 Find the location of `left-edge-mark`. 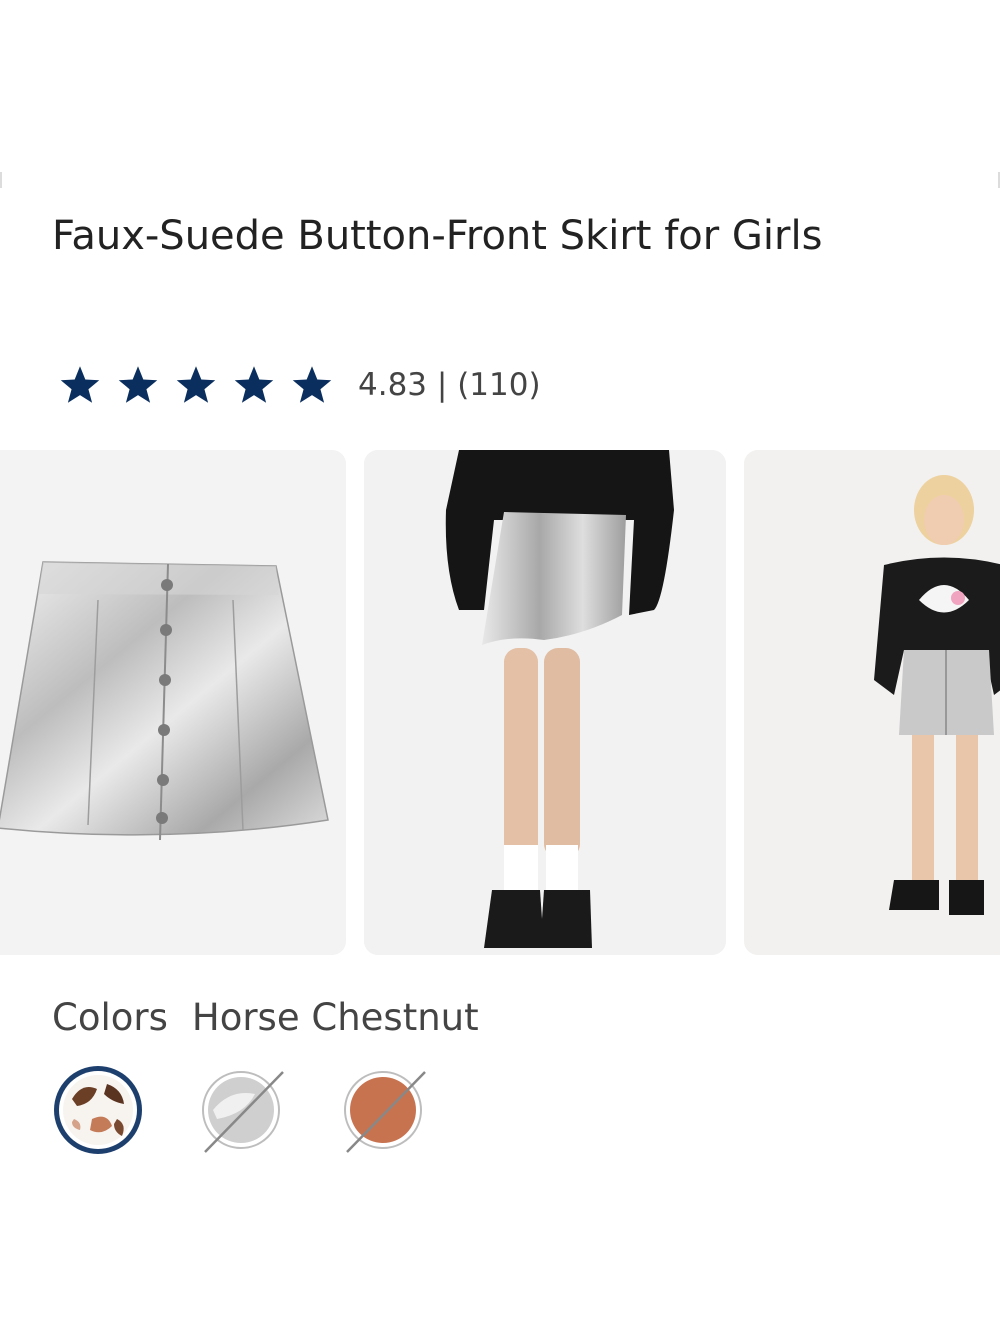

left-edge-mark is located at coordinates (1, 180).